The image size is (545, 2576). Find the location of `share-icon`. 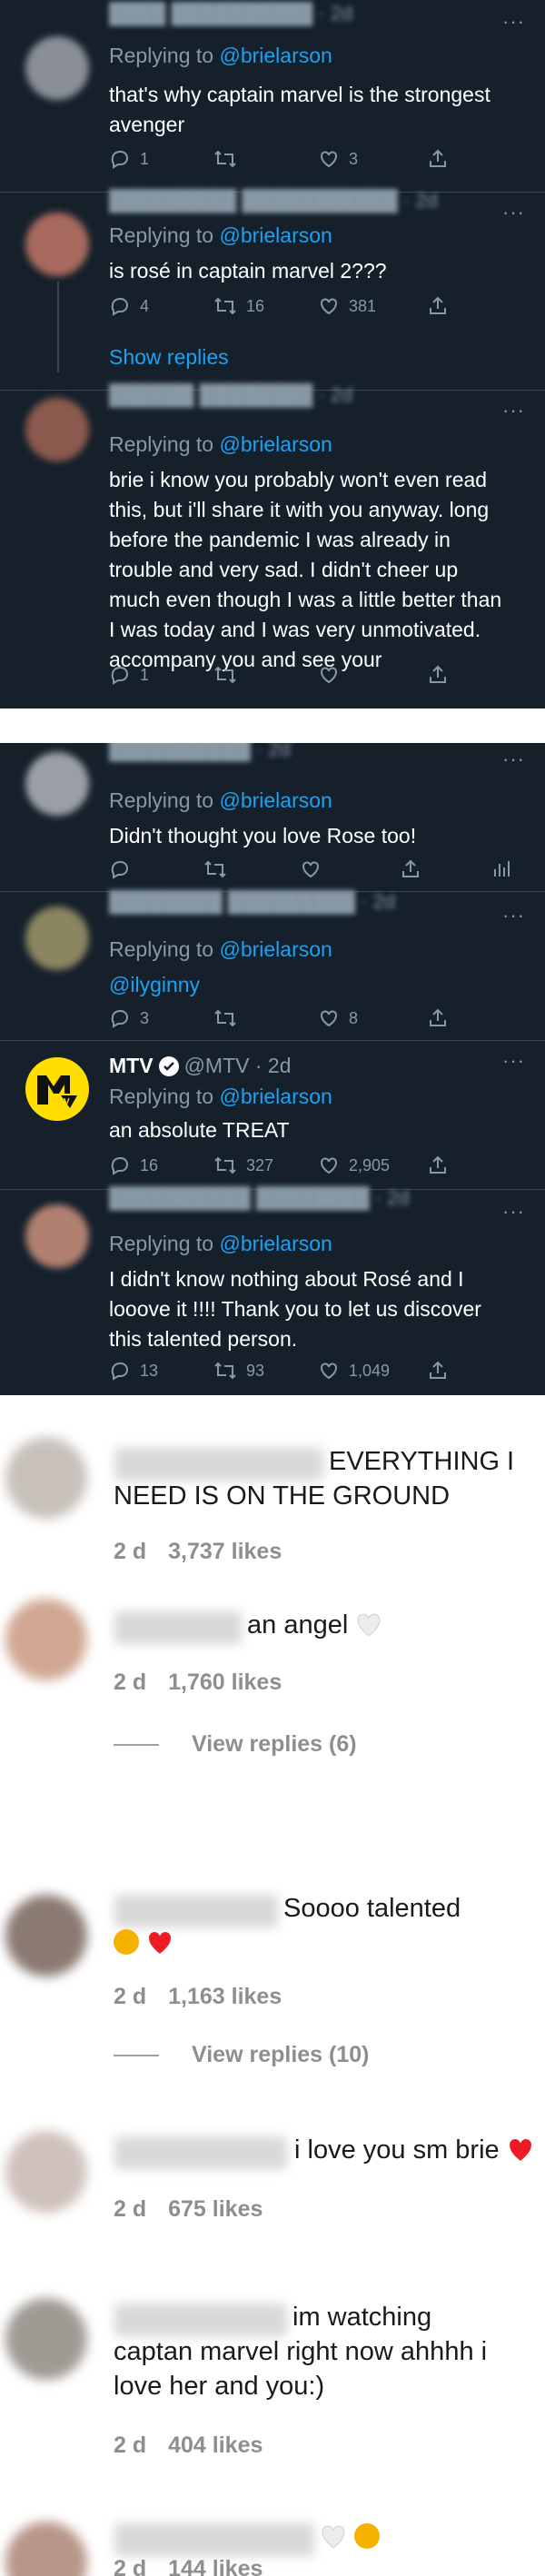

share-icon is located at coordinates (438, 1370).